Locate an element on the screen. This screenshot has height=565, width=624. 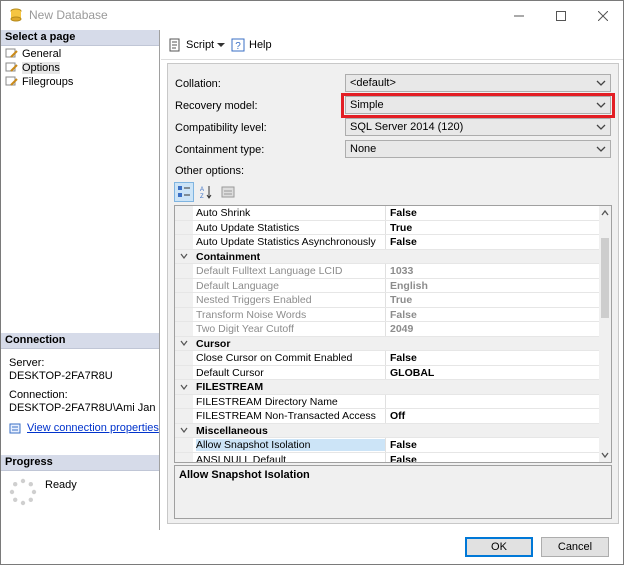
maximize-button is located at coordinates (561, 15).